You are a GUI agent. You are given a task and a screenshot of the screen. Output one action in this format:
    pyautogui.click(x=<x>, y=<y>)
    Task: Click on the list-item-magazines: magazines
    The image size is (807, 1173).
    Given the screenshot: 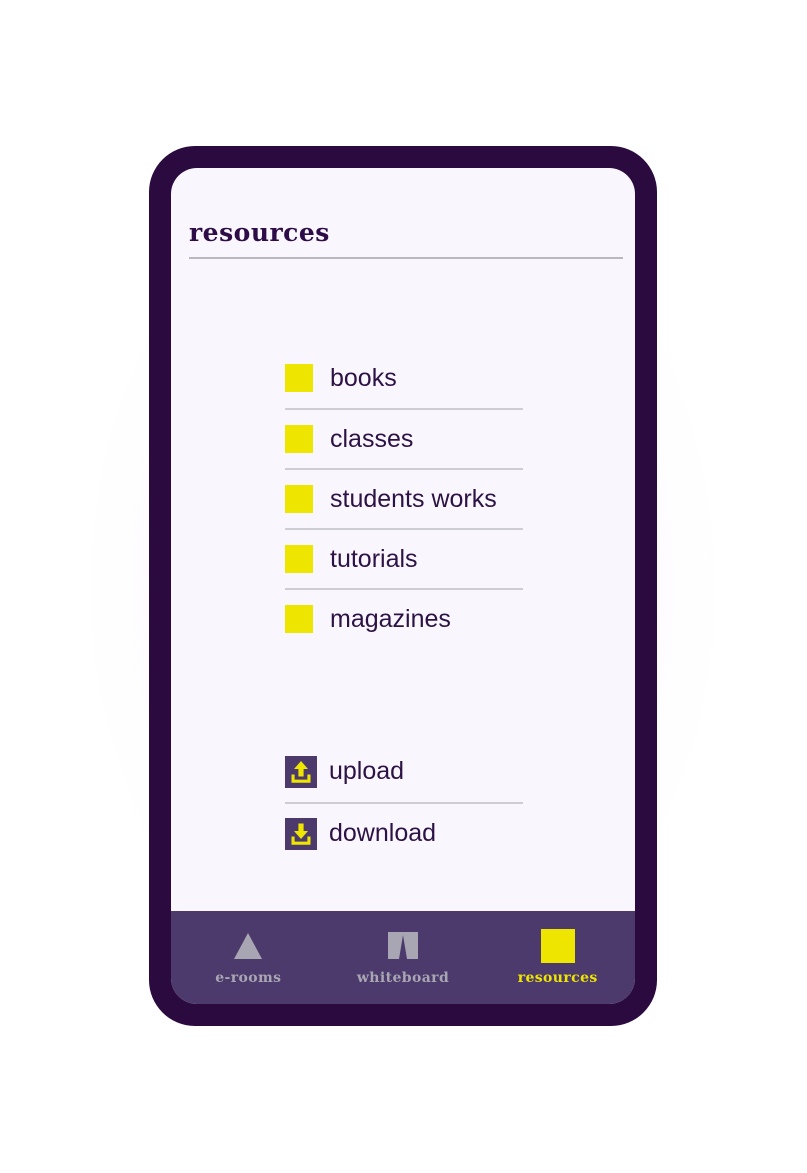 What is the action you would take?
    pyautogui.click(x=404, y=618)
    